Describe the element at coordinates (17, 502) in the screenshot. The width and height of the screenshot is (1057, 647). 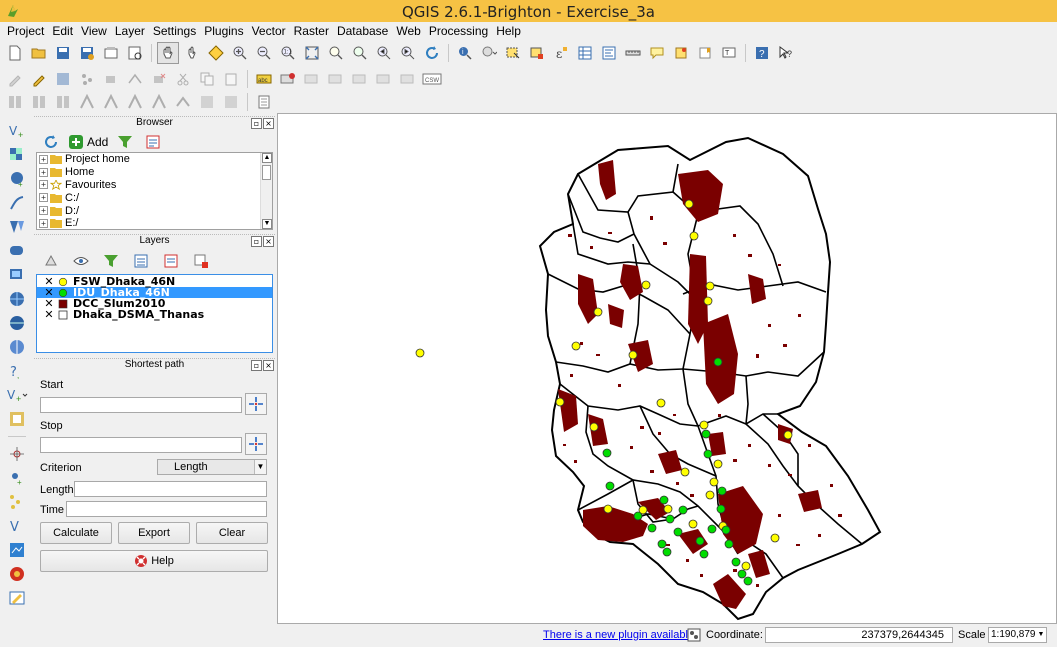
I see `coordinate-capture-icon` at that location.